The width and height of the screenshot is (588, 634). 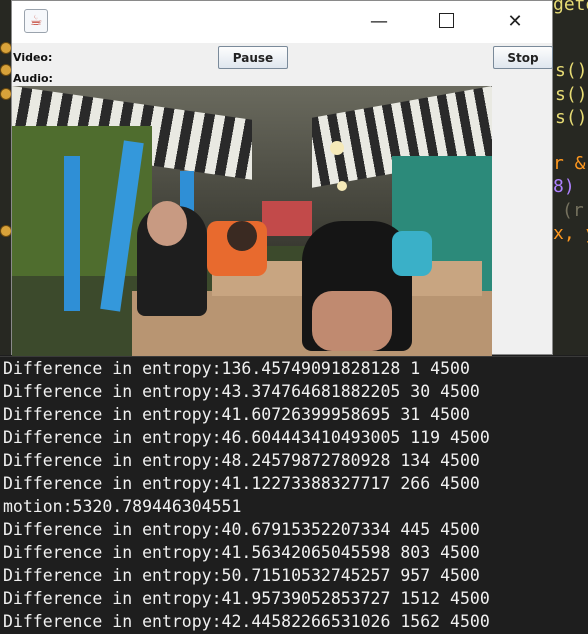 What do you see at coordinates (36, 21) in the screenshot?
I see `java-coffee-icon: ☕` at bounding box center [36, 21].